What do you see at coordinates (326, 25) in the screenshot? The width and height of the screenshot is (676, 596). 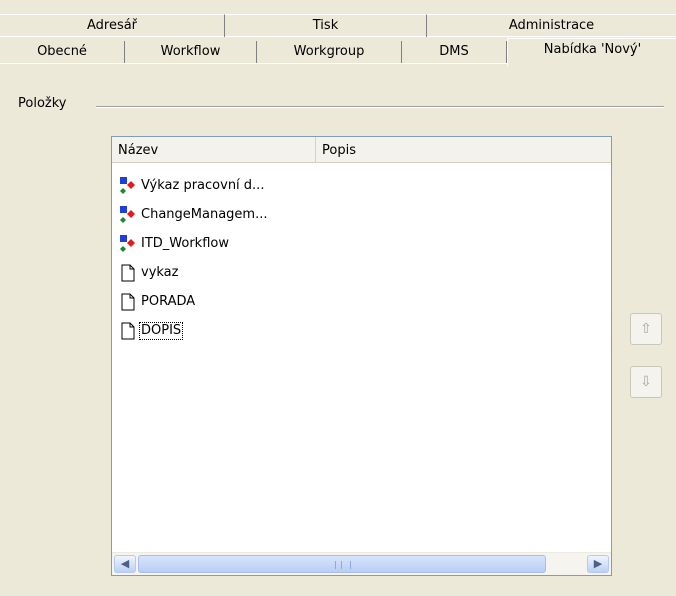 I see `tab-tisk: Tisk` at bounding box center [326, 25].